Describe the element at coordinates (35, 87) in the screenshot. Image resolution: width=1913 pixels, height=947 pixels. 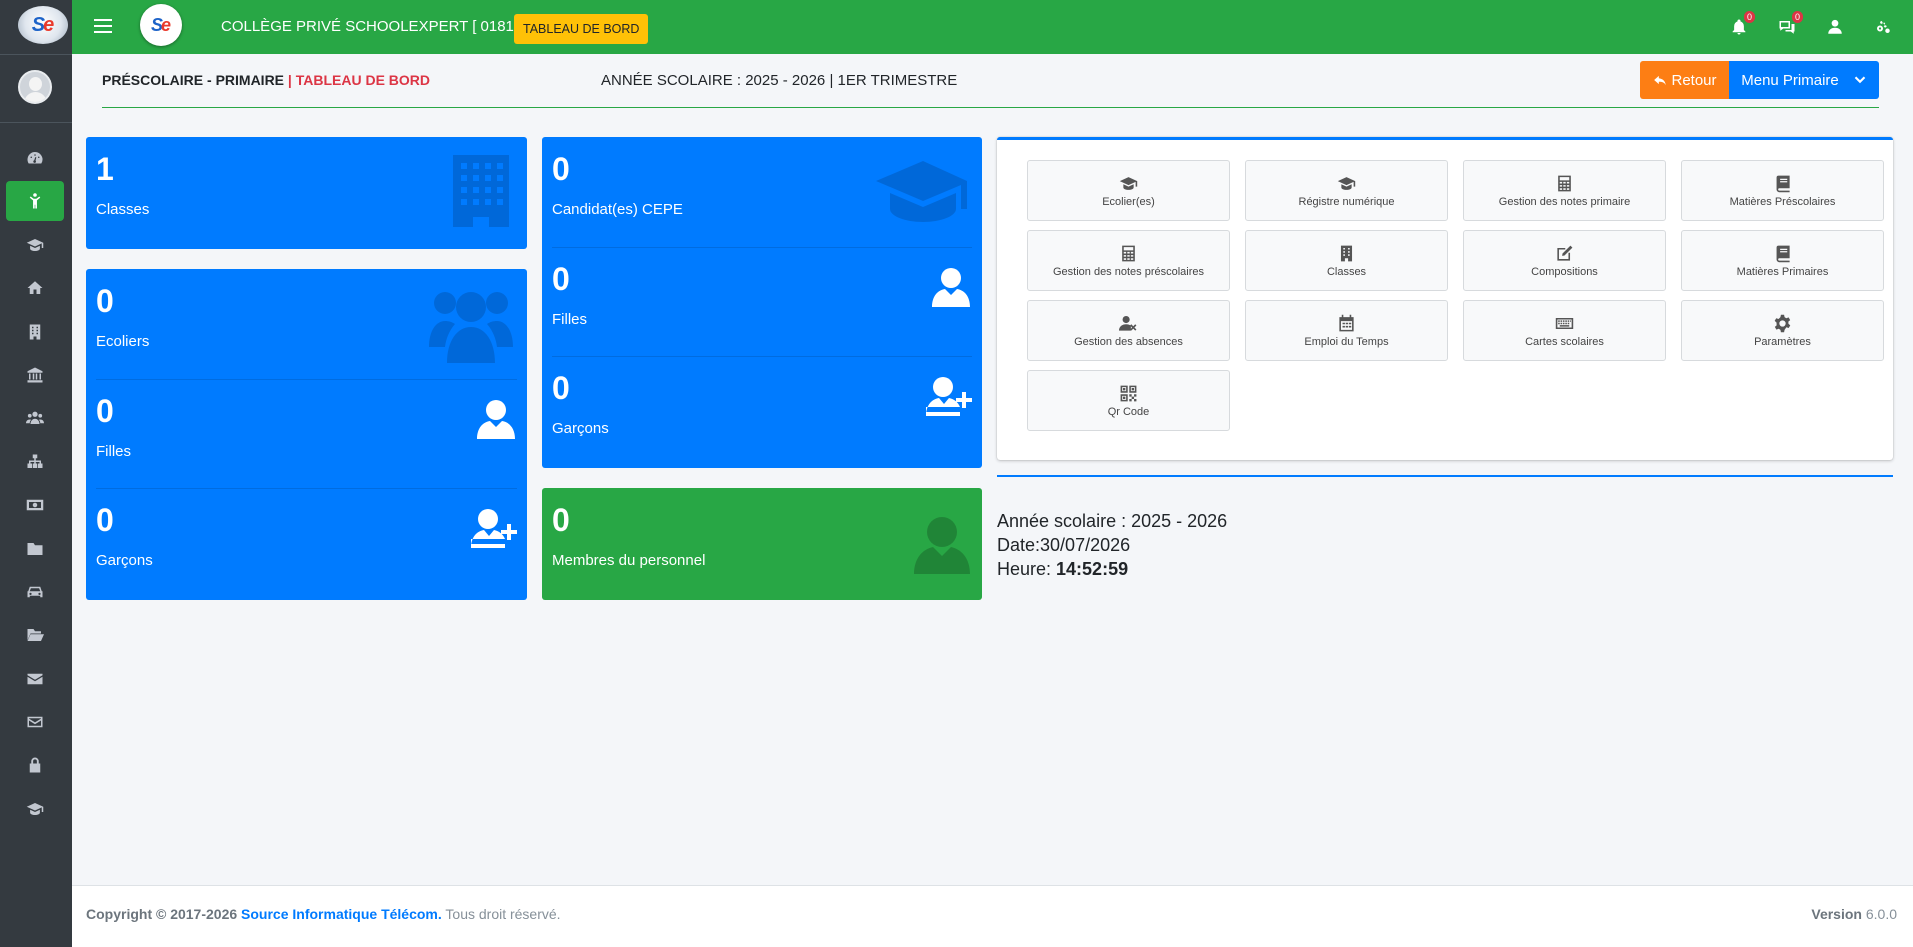
I see `user-avatar` at that location.